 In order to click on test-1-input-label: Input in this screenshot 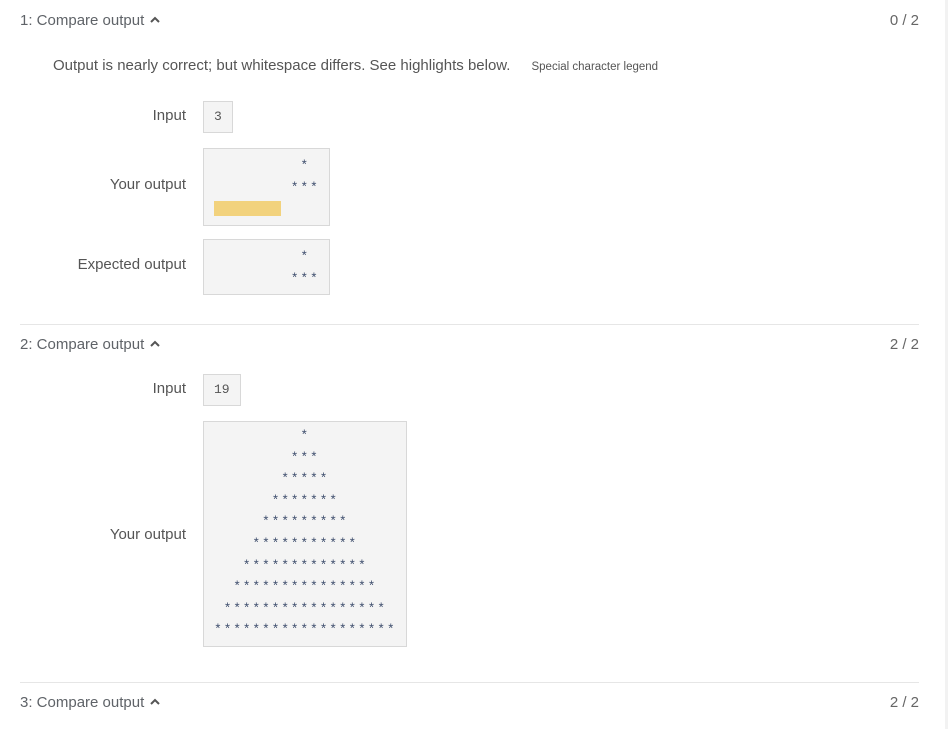, I will do `click(169, 115)`.